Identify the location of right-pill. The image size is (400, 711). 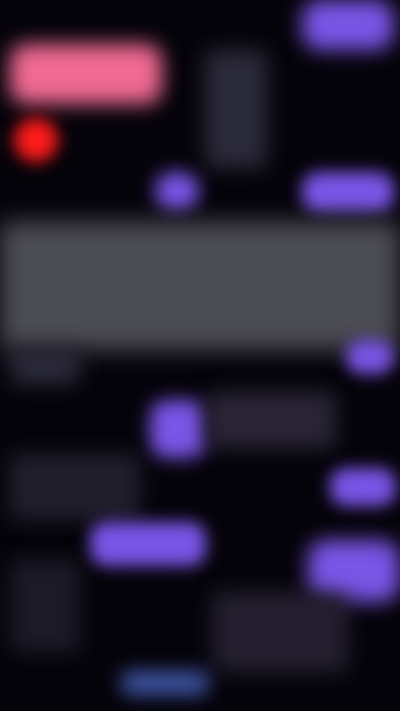
(363, 487).